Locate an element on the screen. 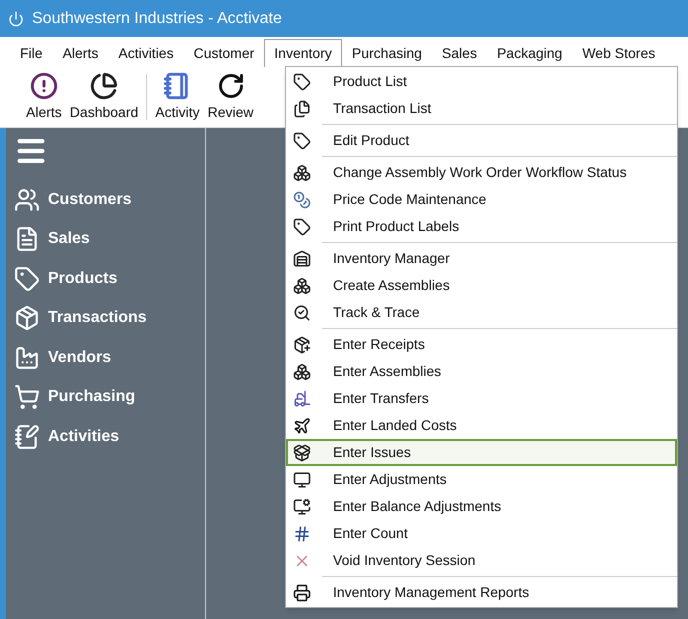  forklift-icon is located at coordinates (302, 399).